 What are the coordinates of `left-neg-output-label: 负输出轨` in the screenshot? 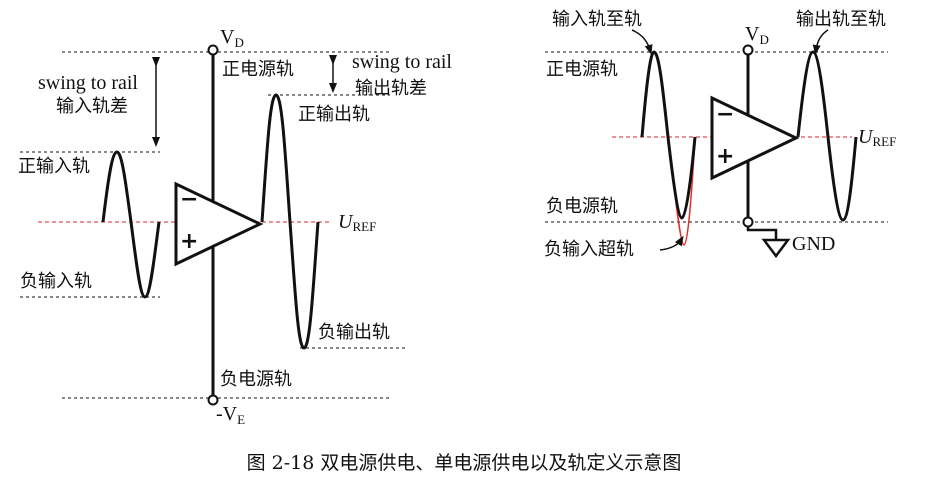 It's located at (354, 332).